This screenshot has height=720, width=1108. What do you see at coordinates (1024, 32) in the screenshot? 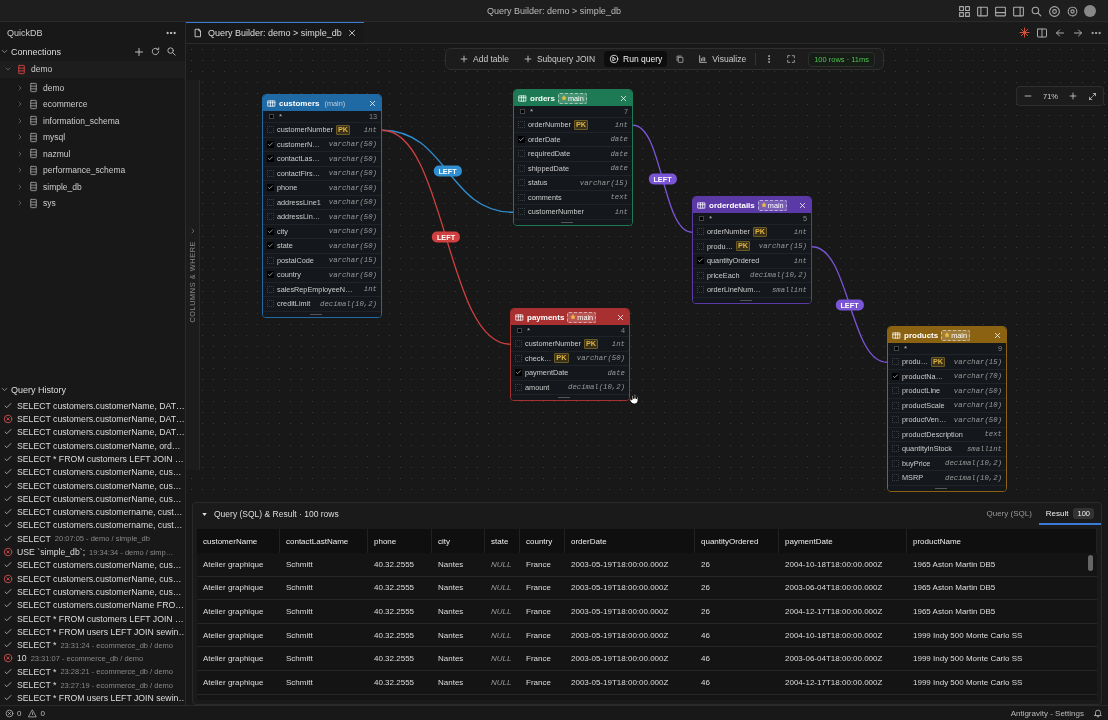
I see `spark-icon` at bounding box center [1024, 32].